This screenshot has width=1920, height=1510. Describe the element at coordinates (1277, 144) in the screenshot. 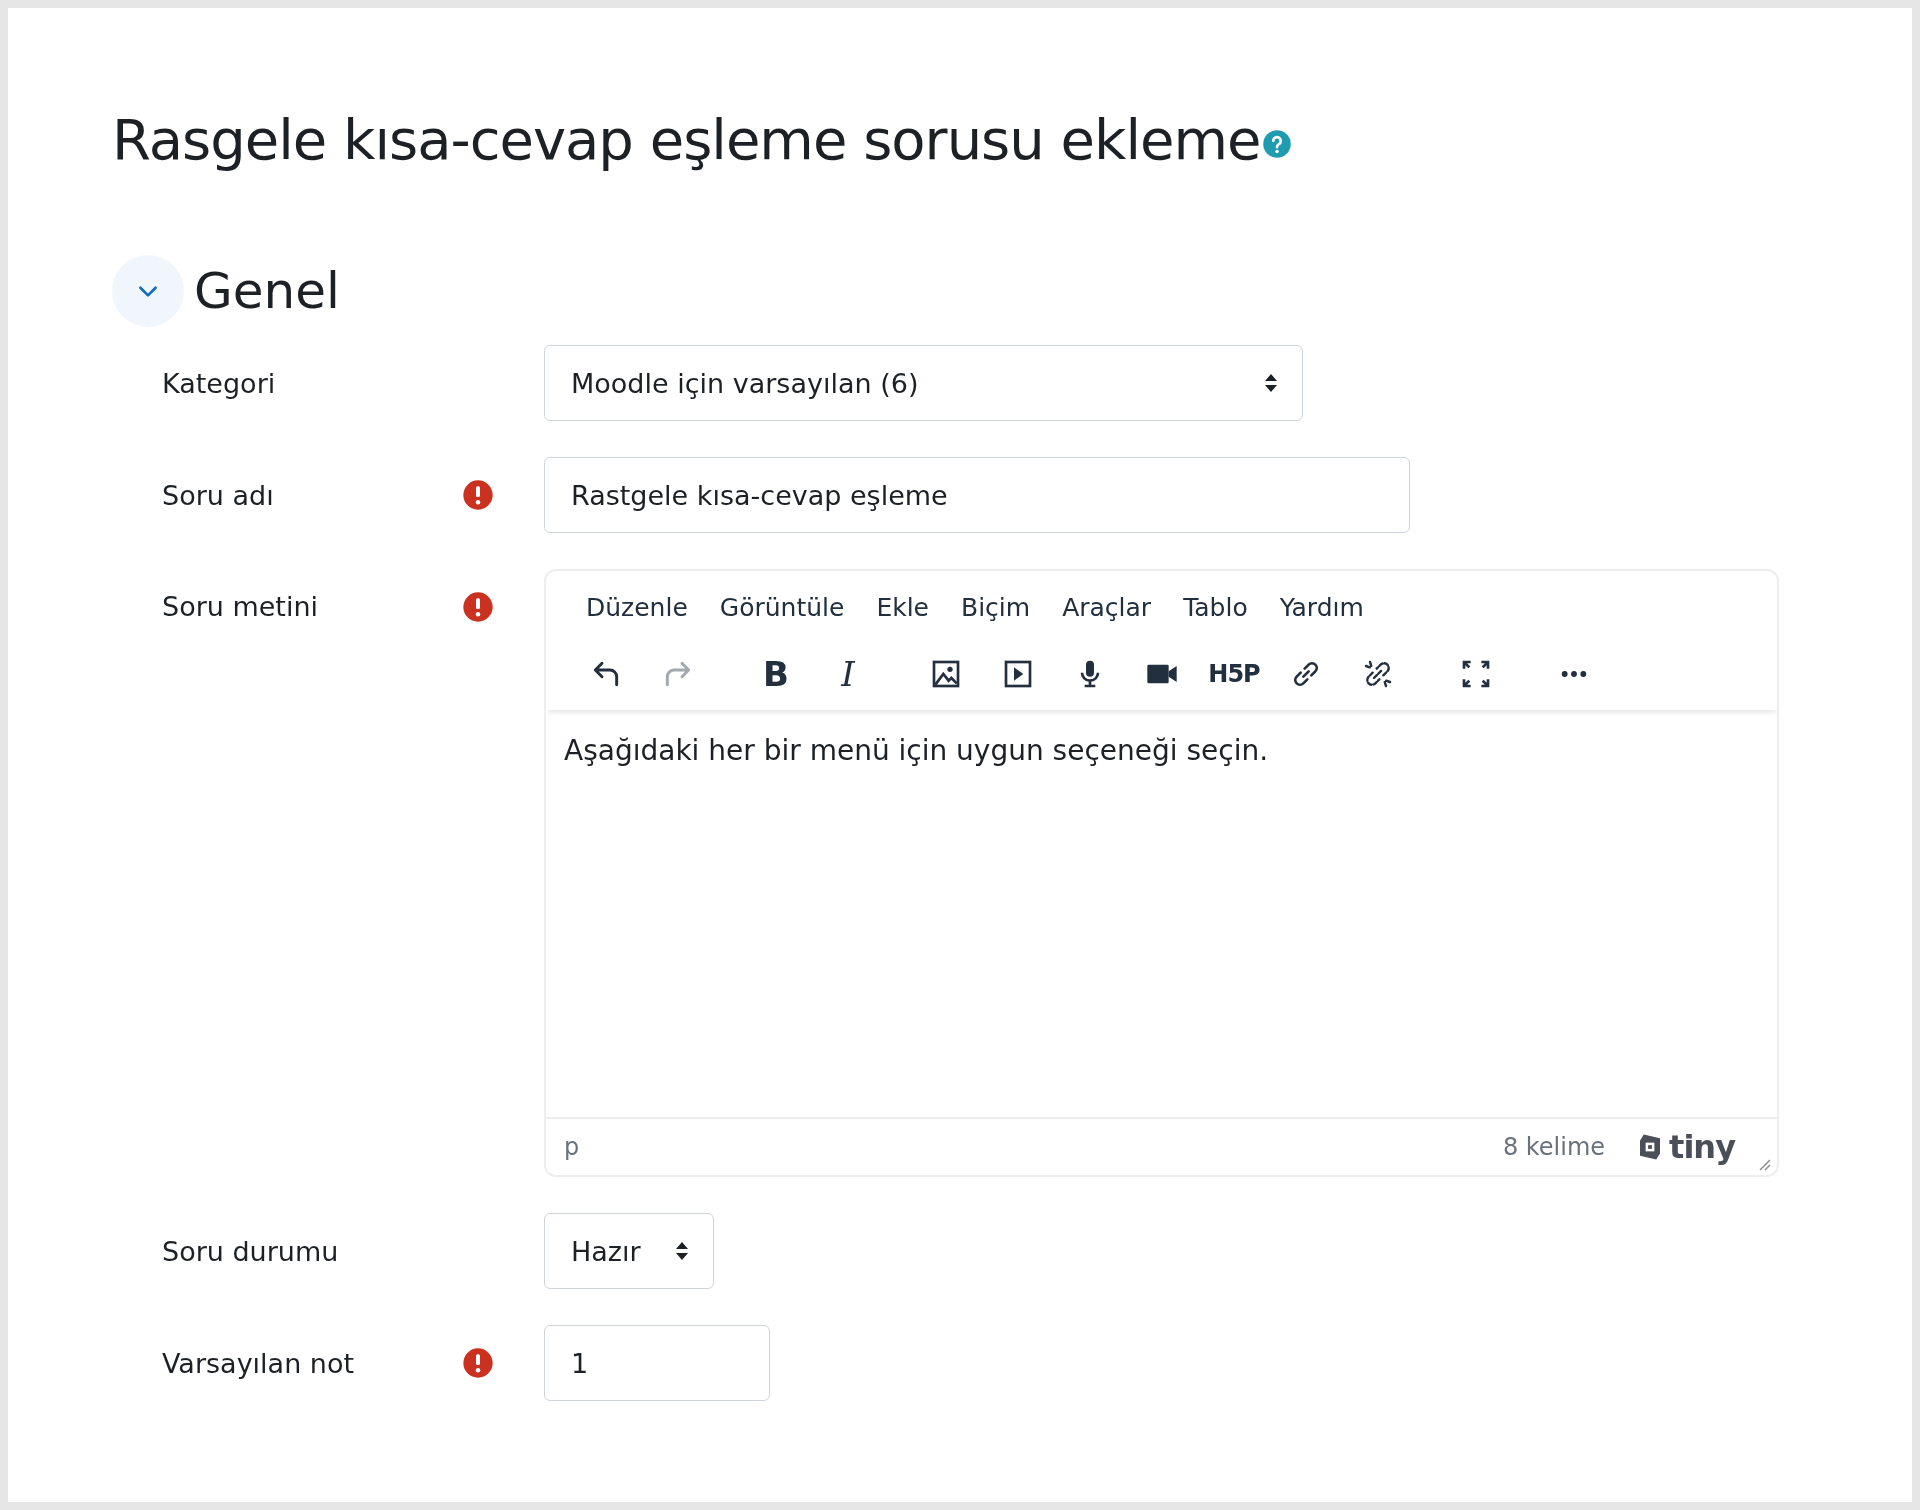

I see `help-icon` at that location.